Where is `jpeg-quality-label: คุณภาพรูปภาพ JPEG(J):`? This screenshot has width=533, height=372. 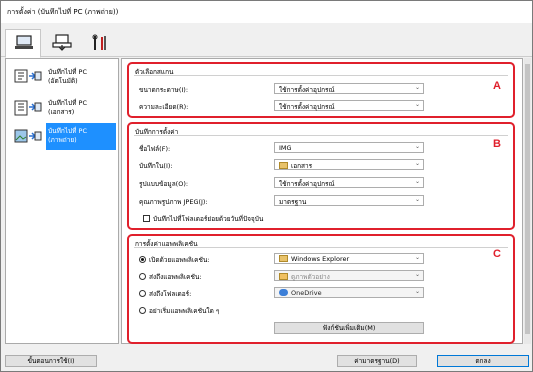
jpeg-quality-label: คุณภาพรูปภาพ JPEG(J): is located at coordinates (173, 202).